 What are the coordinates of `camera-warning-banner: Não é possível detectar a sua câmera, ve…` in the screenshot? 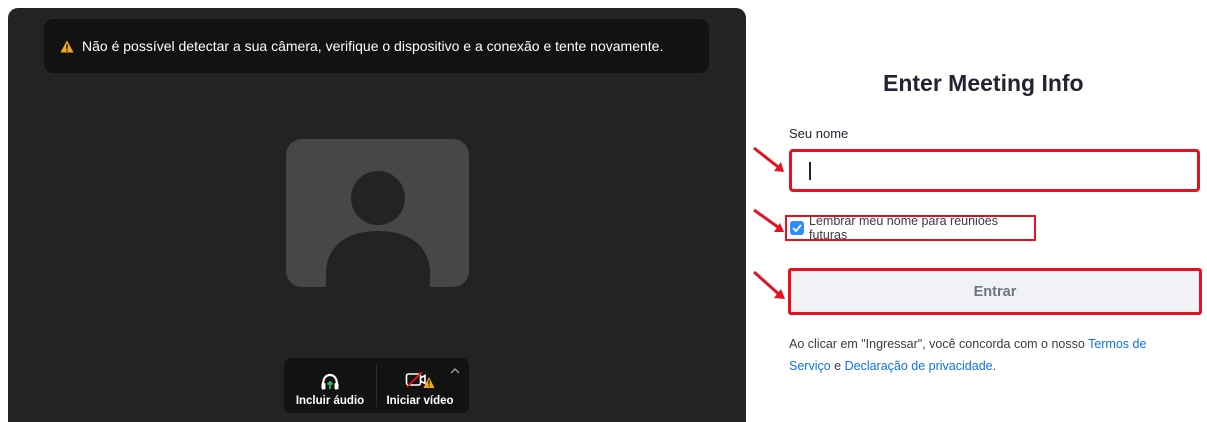 It's located at (376, 46).